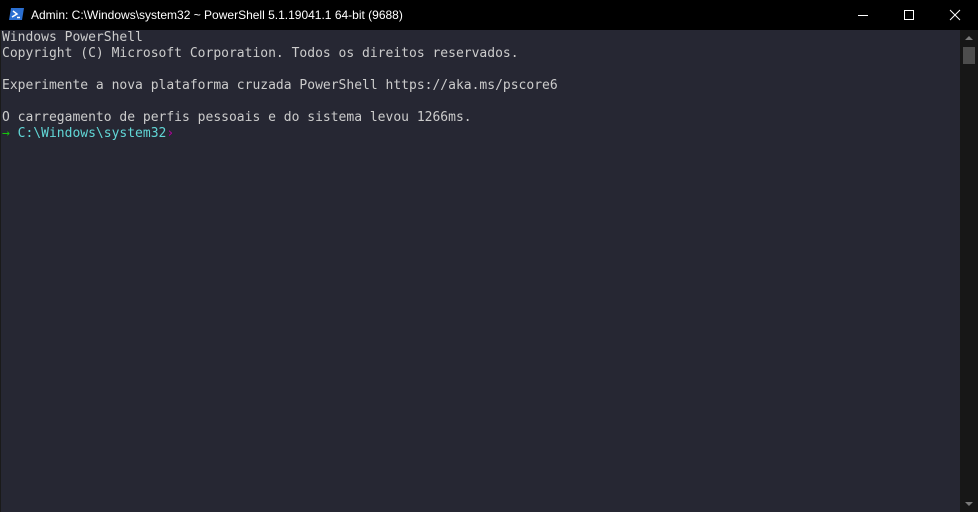 The image size is (978, 512). What do you see at coordinates (16, 14) in the screenshot?
I see `powershell-icon` at bounding box center [16, 14].